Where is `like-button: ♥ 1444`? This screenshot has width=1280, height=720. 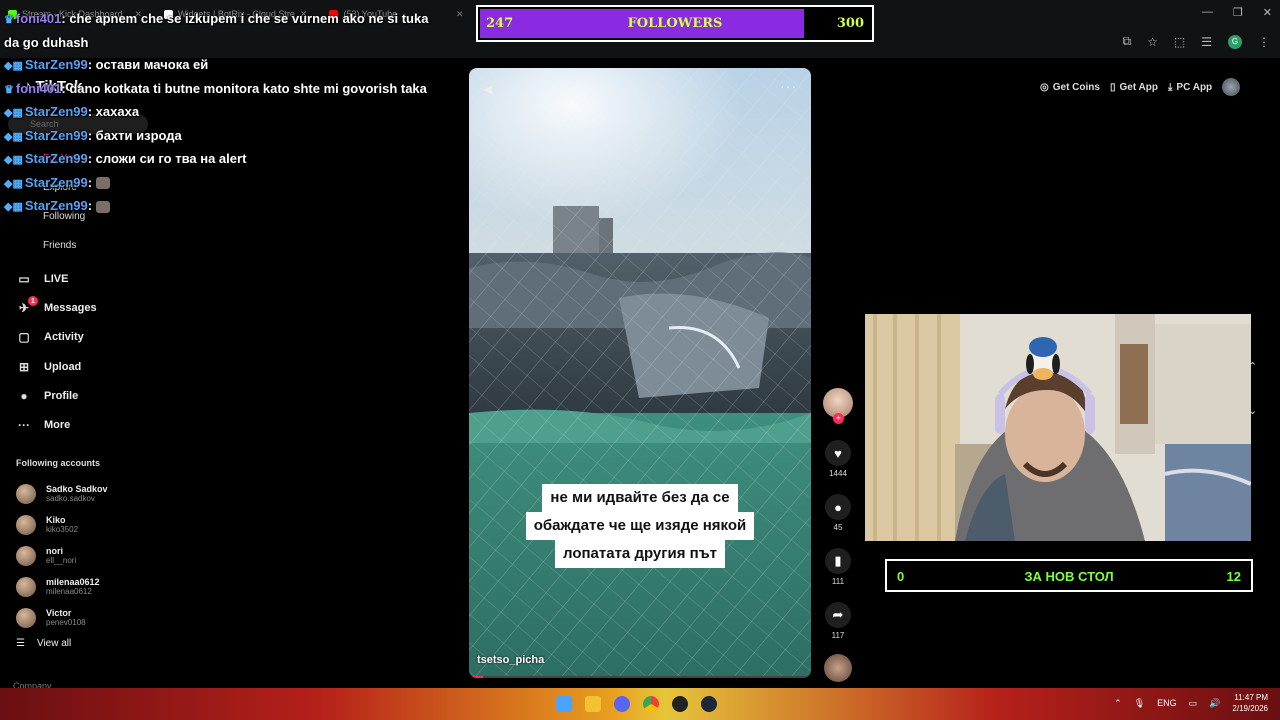 like-button: ♥ 1444 is located at coordinates (838, 459).